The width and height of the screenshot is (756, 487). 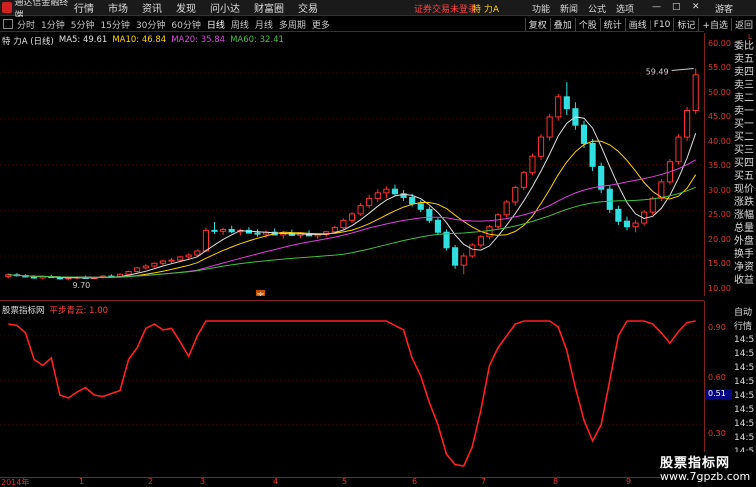 What do you see at coordinates (415, 481) in the screenshot?
I see `time-label: 6` at bounding box center [415, 481].